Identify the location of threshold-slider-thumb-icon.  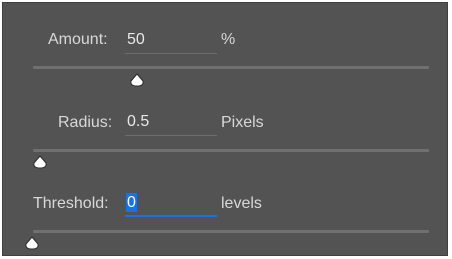
(32, 243).